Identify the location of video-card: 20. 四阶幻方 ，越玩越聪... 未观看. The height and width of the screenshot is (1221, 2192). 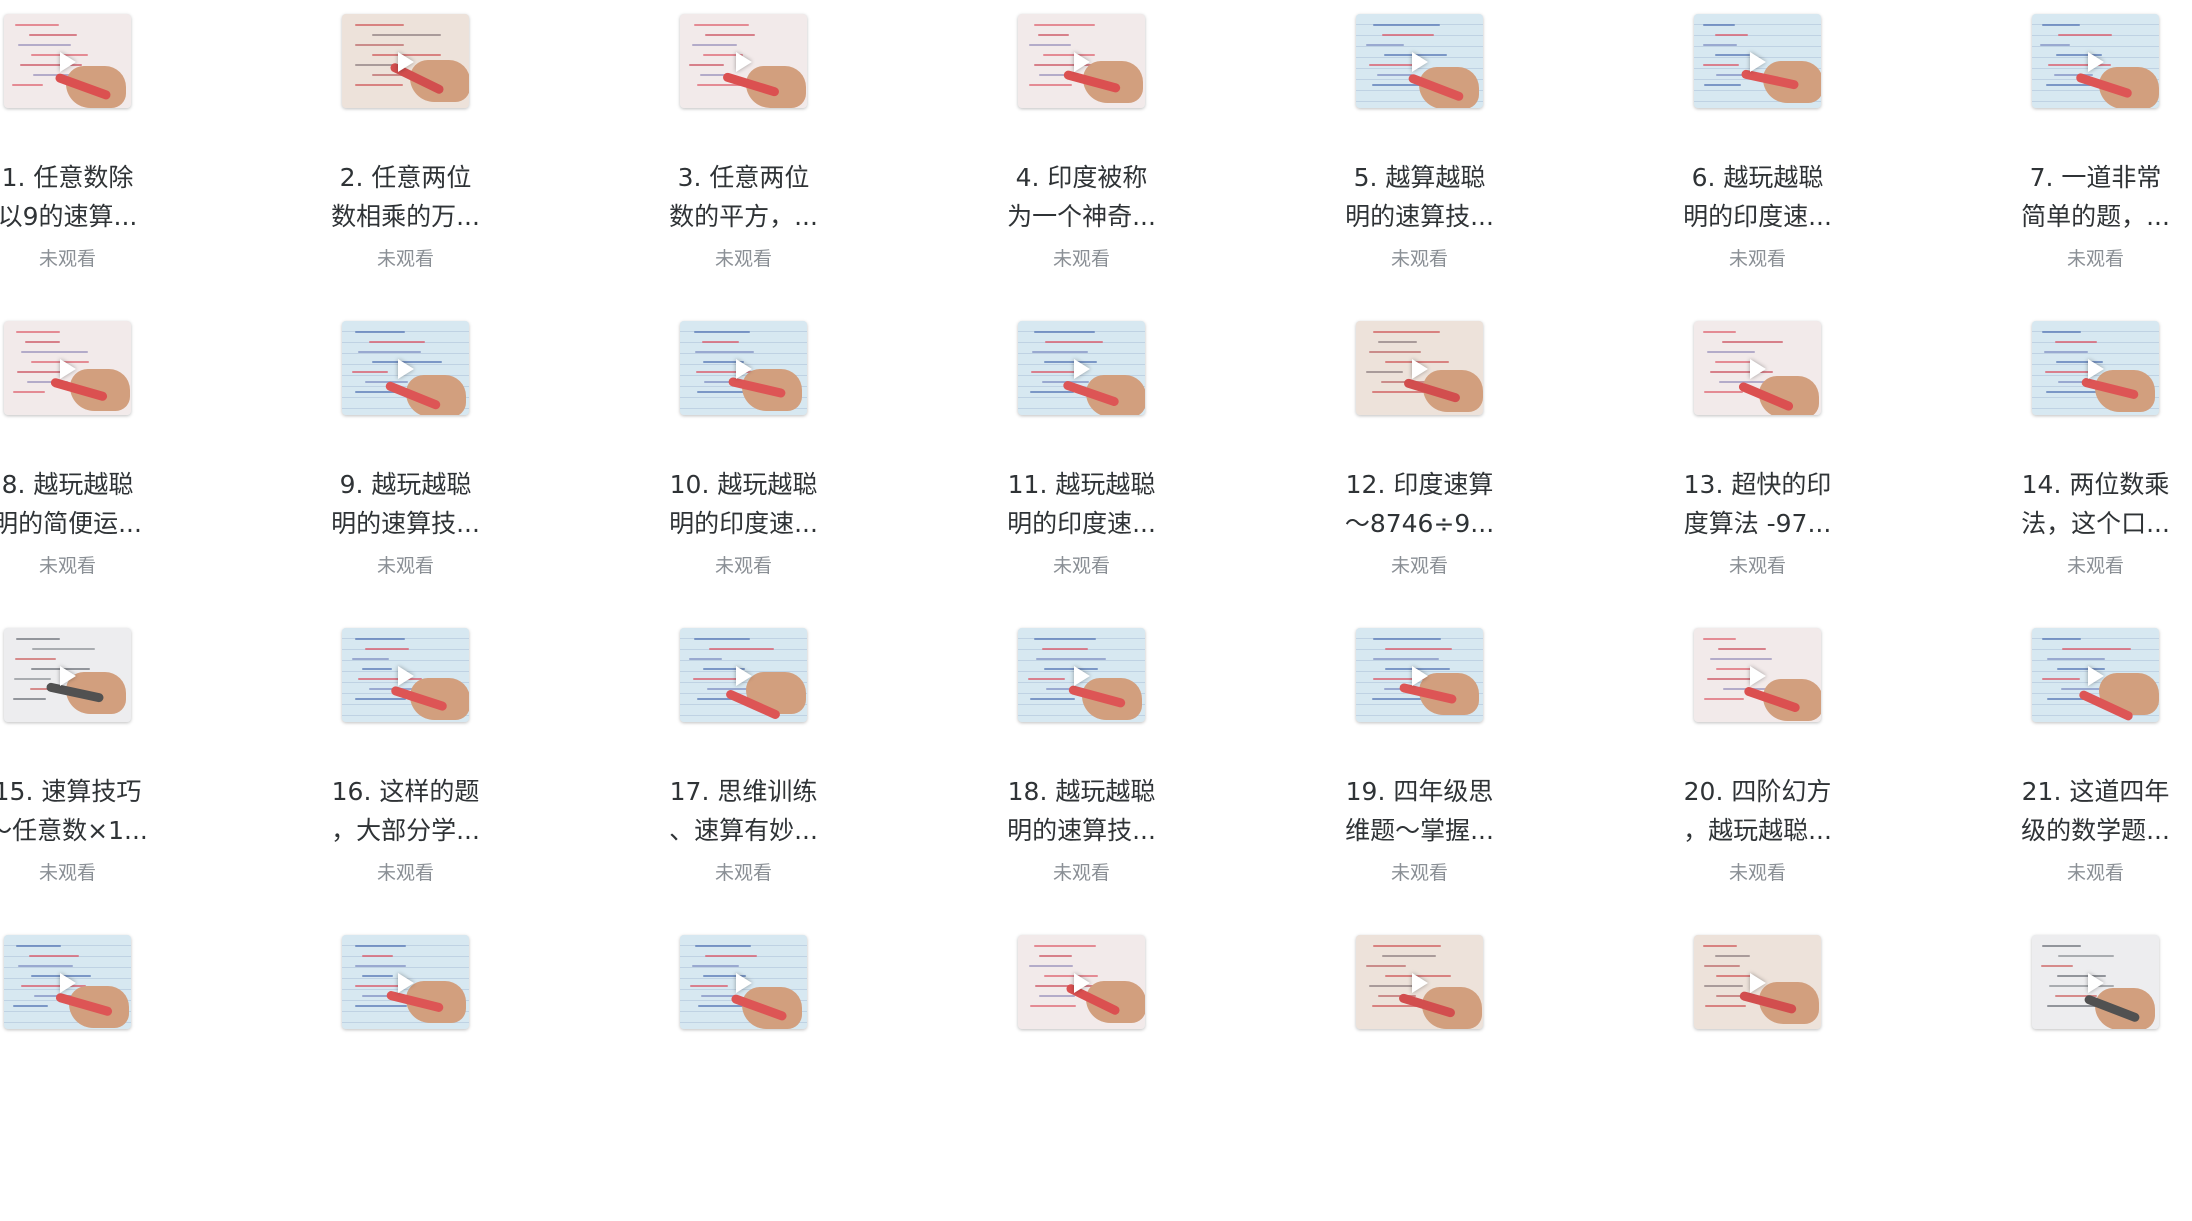
(1749, 764).